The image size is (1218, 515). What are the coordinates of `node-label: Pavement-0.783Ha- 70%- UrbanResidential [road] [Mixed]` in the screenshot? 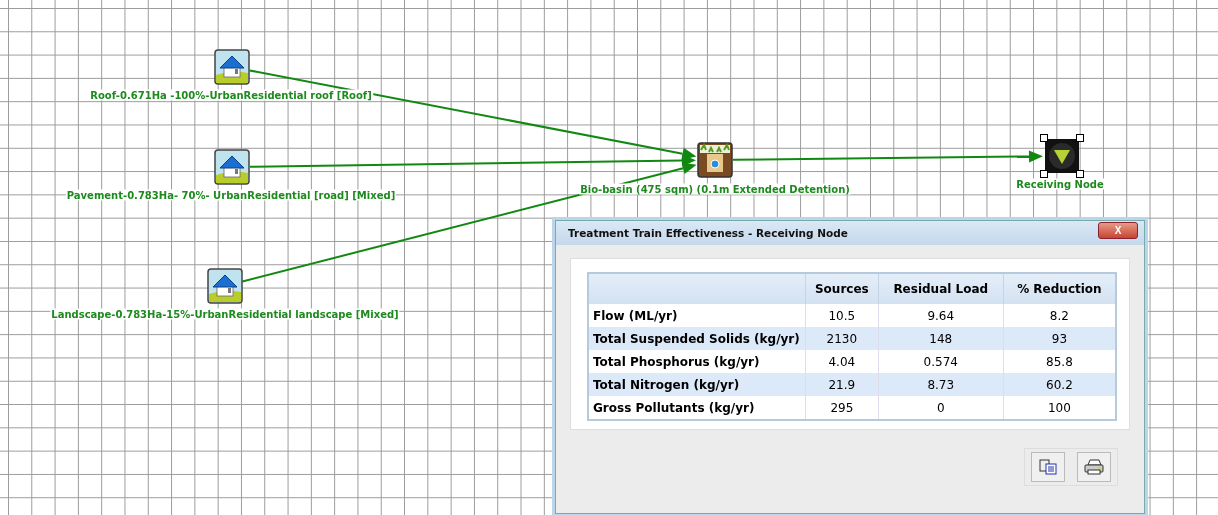 It's located at (231, 195).